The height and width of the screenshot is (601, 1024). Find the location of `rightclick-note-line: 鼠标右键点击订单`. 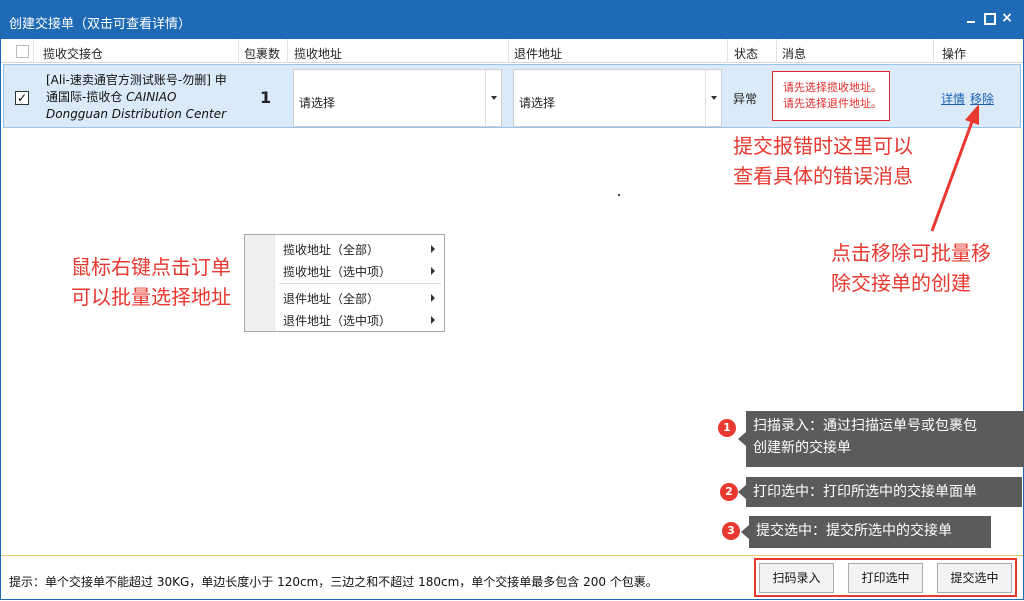

rightclick-note-line: 鼠标右键点击订单 is located at coordinates (151, 267).